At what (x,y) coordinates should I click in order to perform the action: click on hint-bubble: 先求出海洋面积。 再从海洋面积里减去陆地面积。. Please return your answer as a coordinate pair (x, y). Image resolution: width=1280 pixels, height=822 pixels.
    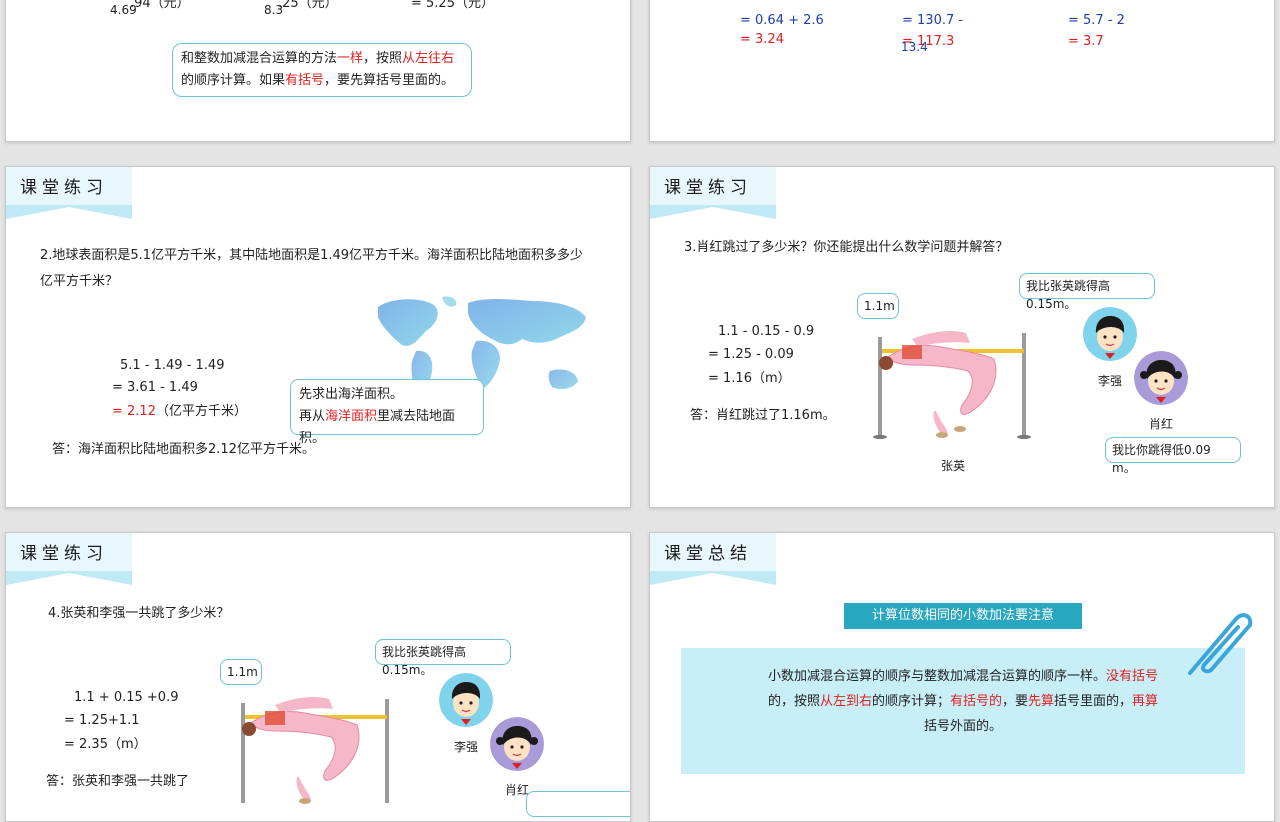
    Looking at the image, I should click on (387, 412).